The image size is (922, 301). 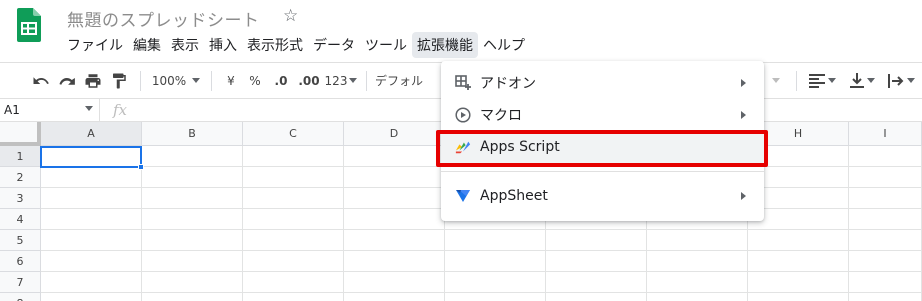 What do you see at coordinates (91, 157) in the screenshot?
I see `selected-cell-a1` at bounding box center [91, 157].